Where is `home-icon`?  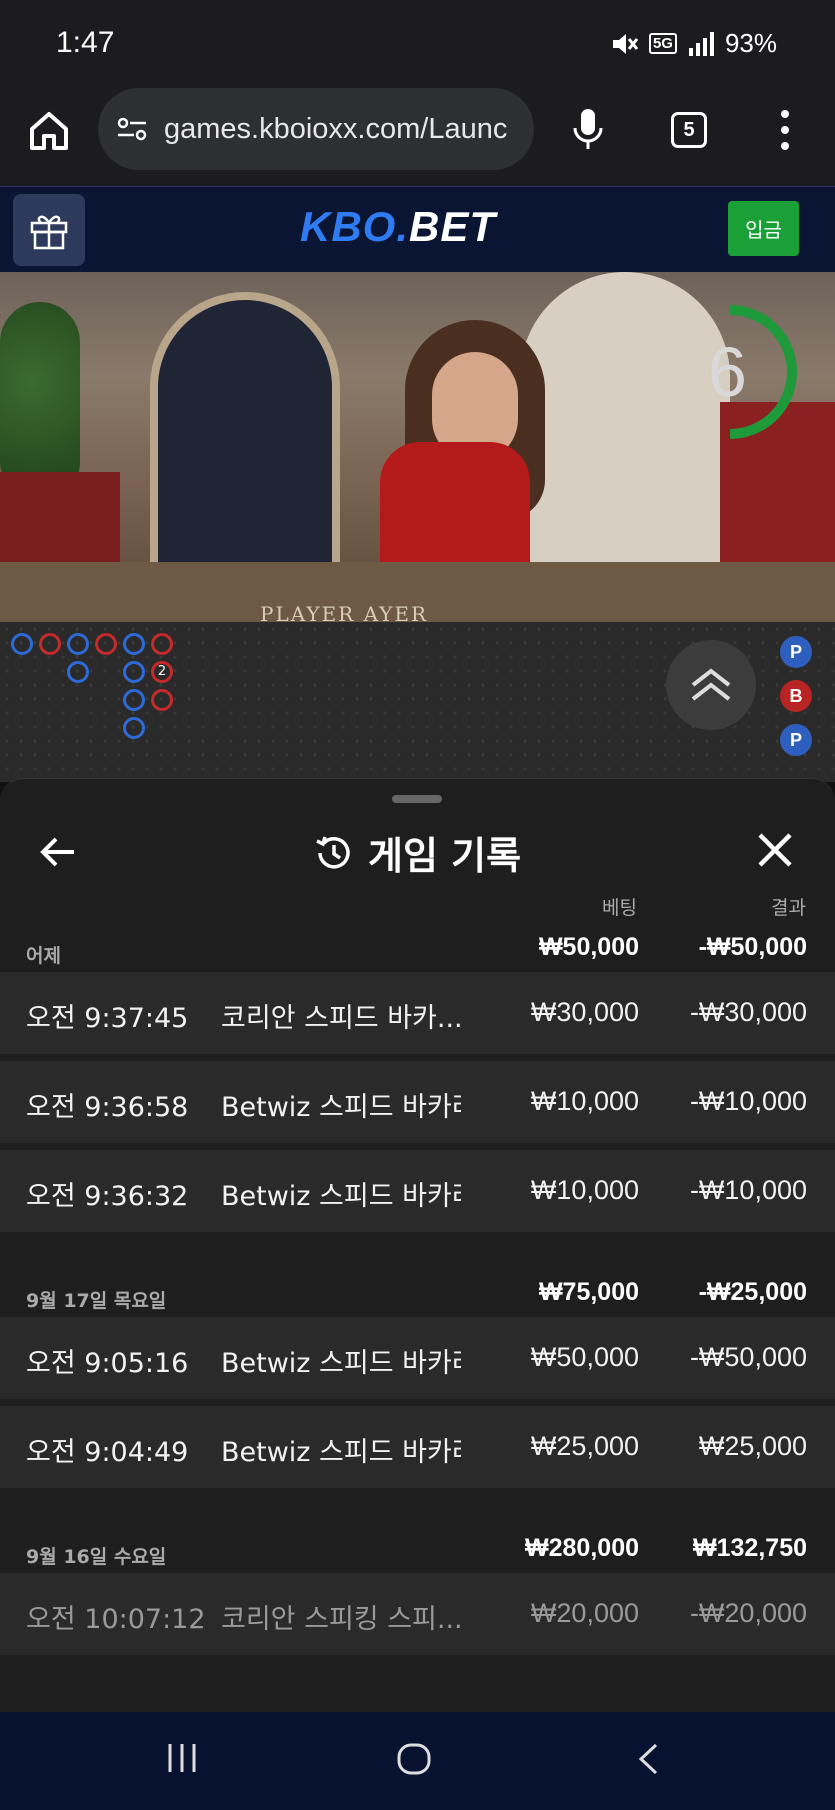
home-icon is located at coordinates (49, 131).